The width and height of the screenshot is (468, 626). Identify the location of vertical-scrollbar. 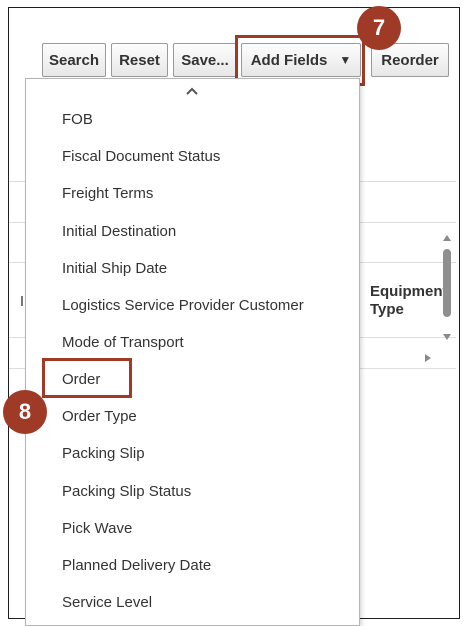
(447, 286).